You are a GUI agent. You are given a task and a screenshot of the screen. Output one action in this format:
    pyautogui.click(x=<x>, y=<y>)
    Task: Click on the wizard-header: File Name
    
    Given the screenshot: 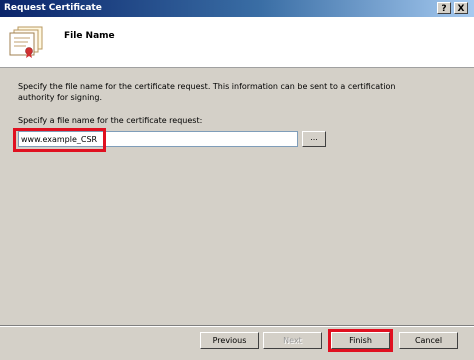 What is the action you would take?
    pyautogui.click(x=237, y=42)
    